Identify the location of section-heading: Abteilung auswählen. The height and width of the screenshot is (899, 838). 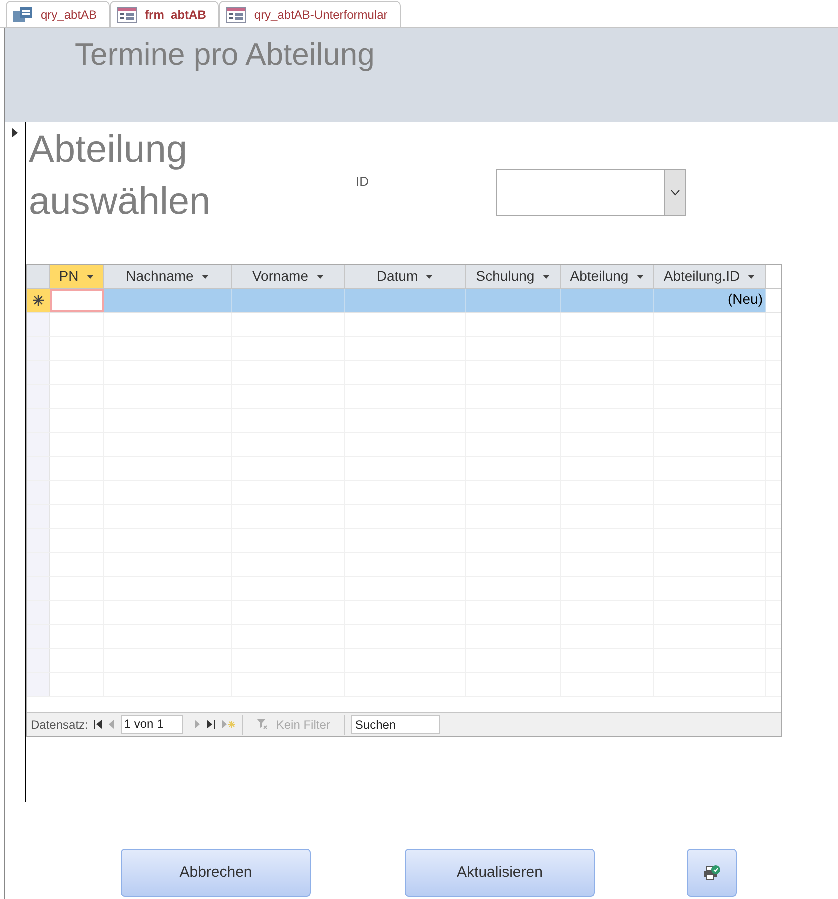
(120, 176).